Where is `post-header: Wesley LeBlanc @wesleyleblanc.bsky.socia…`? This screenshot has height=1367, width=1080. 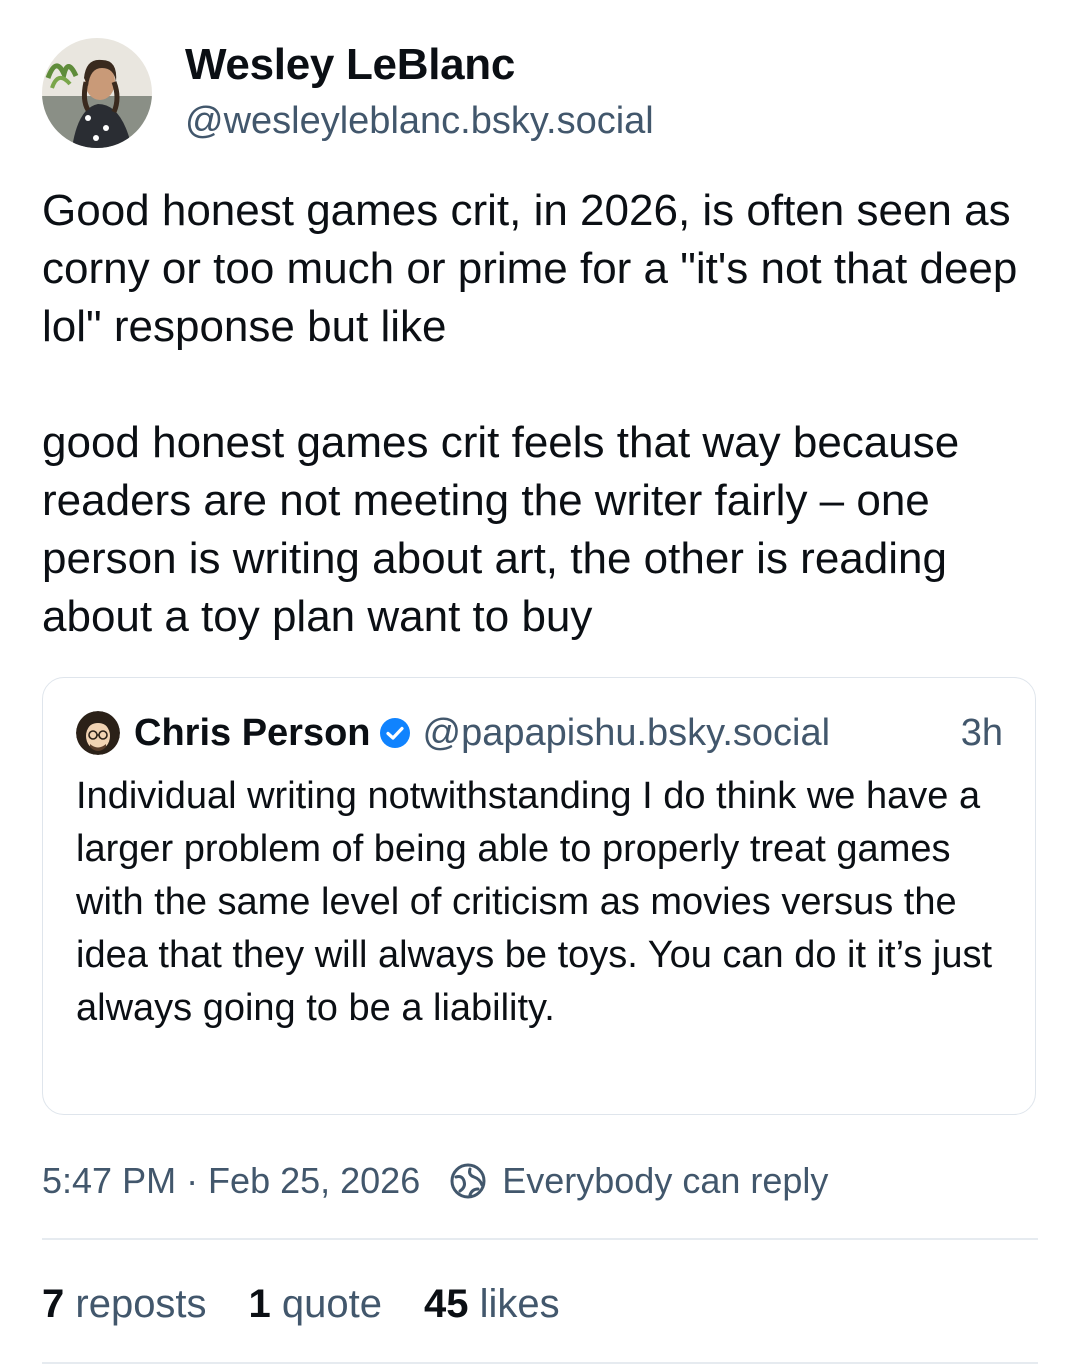 post-header: Wesley LeBlanc @wesleyleblanc.bsky.socia… is located at coordinates (348, 93).